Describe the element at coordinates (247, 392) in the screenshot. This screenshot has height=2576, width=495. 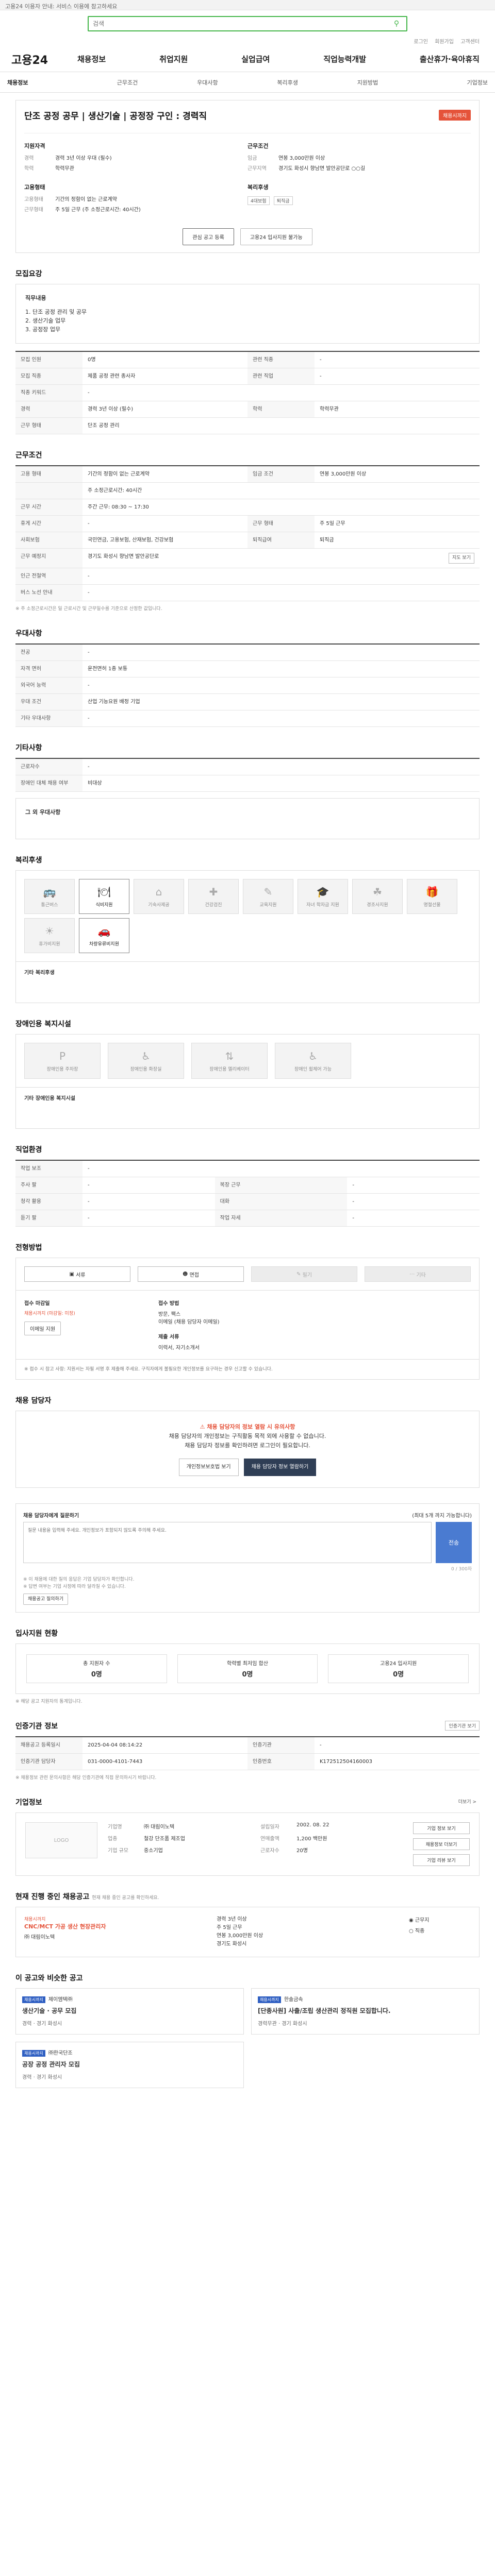
I see `table-row: 직종 키워드 -` at that location.